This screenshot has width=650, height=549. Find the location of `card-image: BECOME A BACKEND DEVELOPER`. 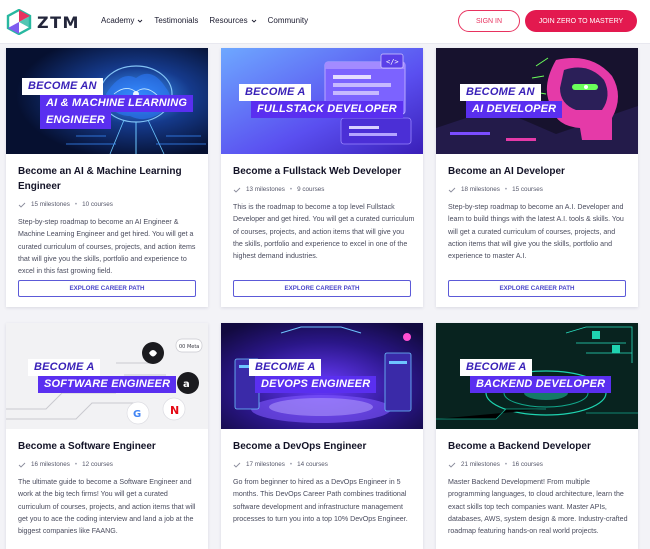

card-image: BECOME A BACKEND DEVELOPER is located at coordinates (537, 376).